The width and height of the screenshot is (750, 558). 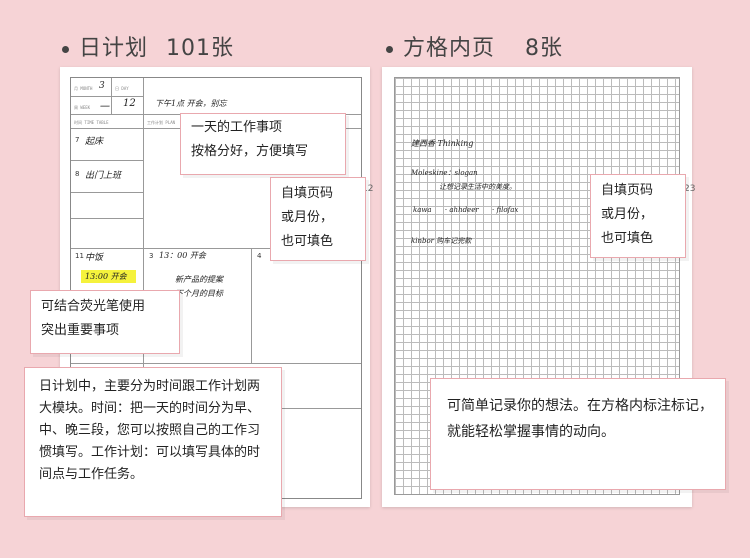 What do you see at coordinates (191, 103) in the screenshot?
I see `top-note: 下午1点 开会，别忘` at bounding box center [191, 103].